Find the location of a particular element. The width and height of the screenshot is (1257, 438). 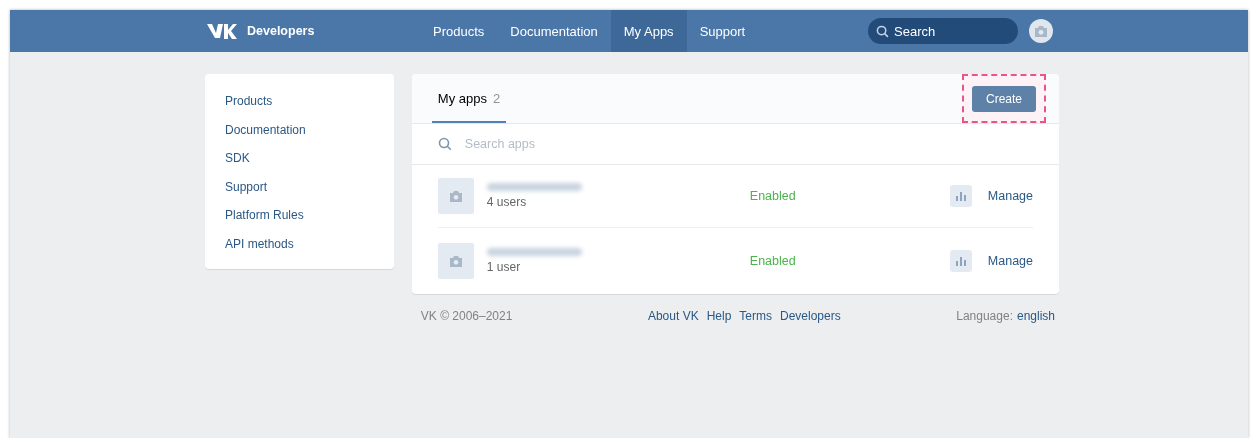

sidebar-link: Platform Rules is located at coordinates (299, 216).